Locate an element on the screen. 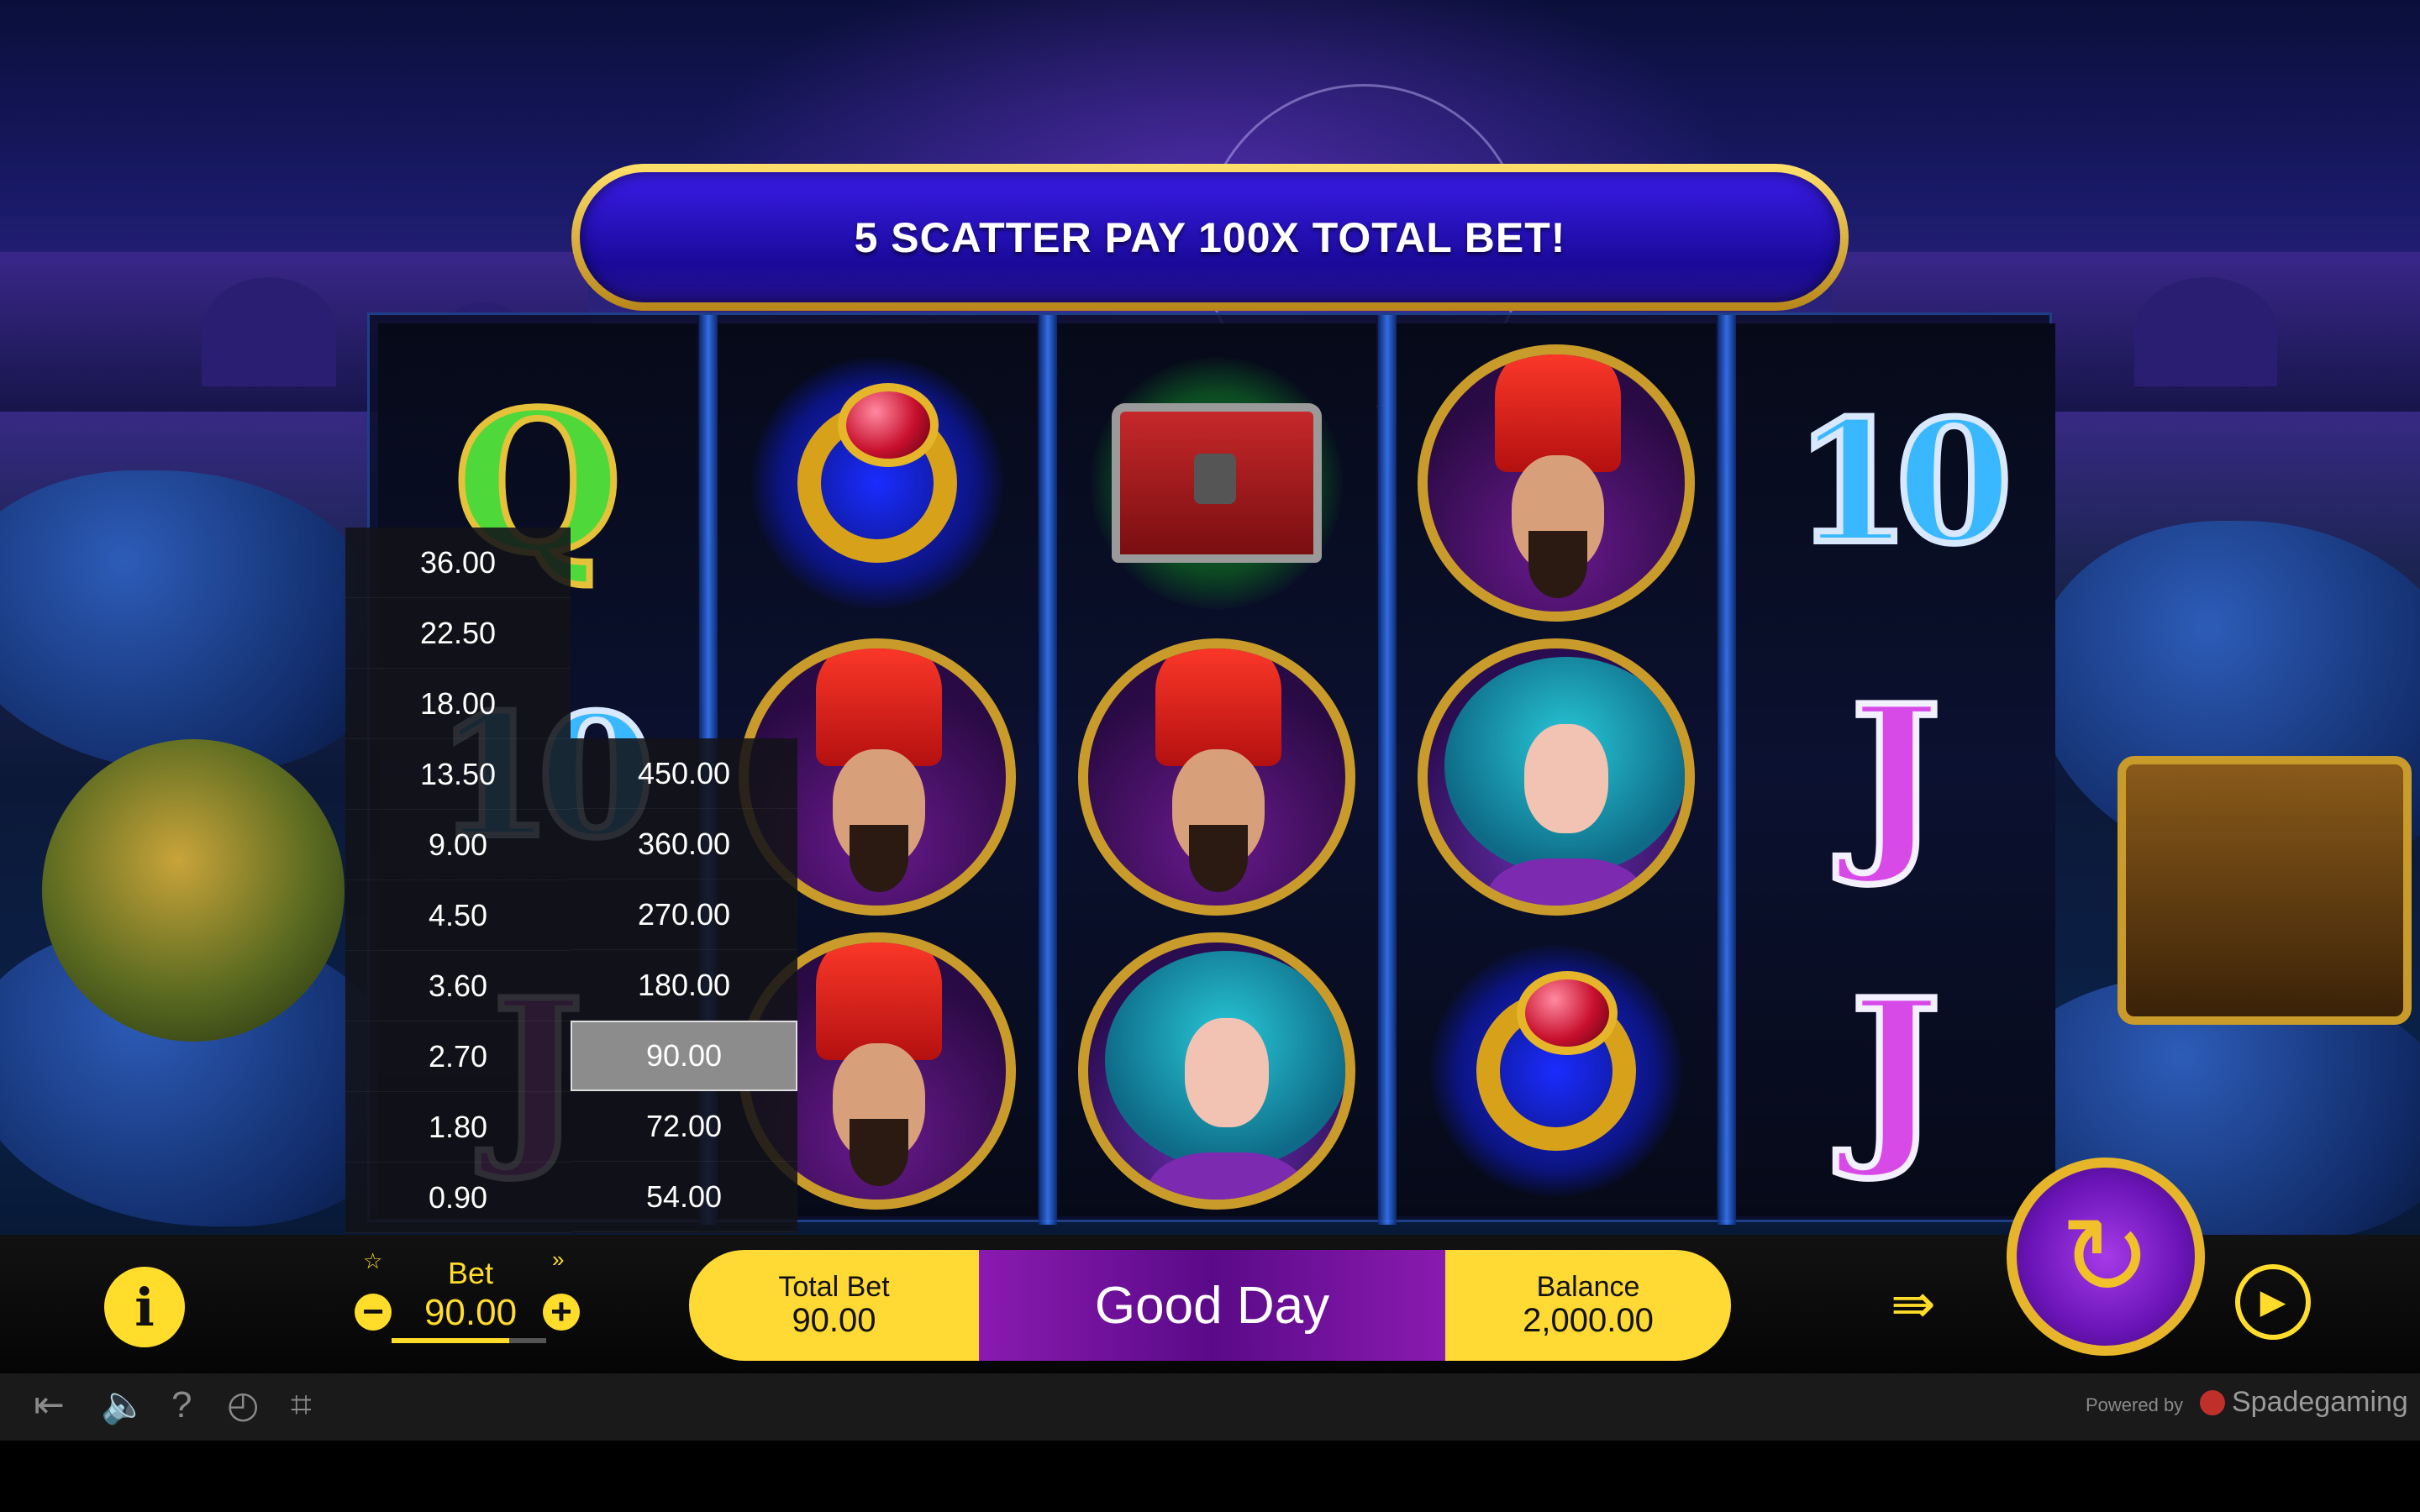  rock-left is located at coordinates (193, 621).